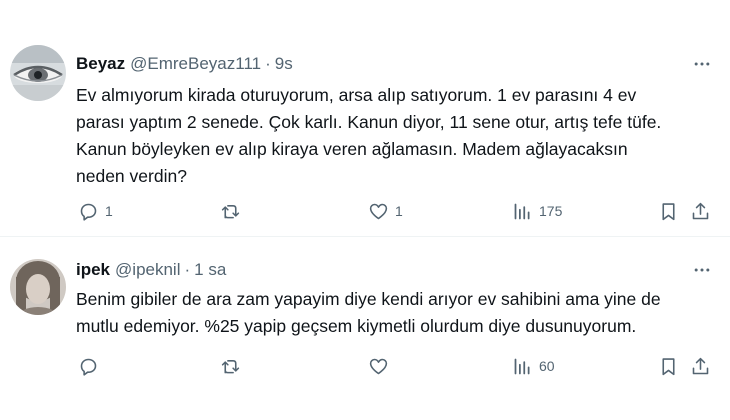 The height and width of the screenshot is (420, 730). I want to click on action-bar: 60, so click(395, 366).